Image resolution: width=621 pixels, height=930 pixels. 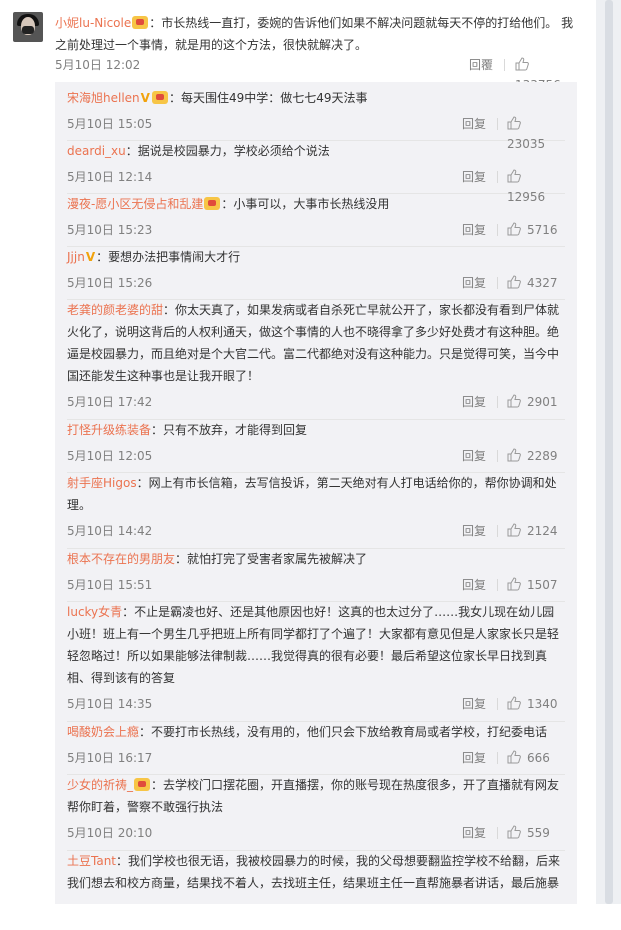 What do you see at coordinates (532, 585) in the screenshot?
I see `like-button: 1507` at bounding box center [532, 585].